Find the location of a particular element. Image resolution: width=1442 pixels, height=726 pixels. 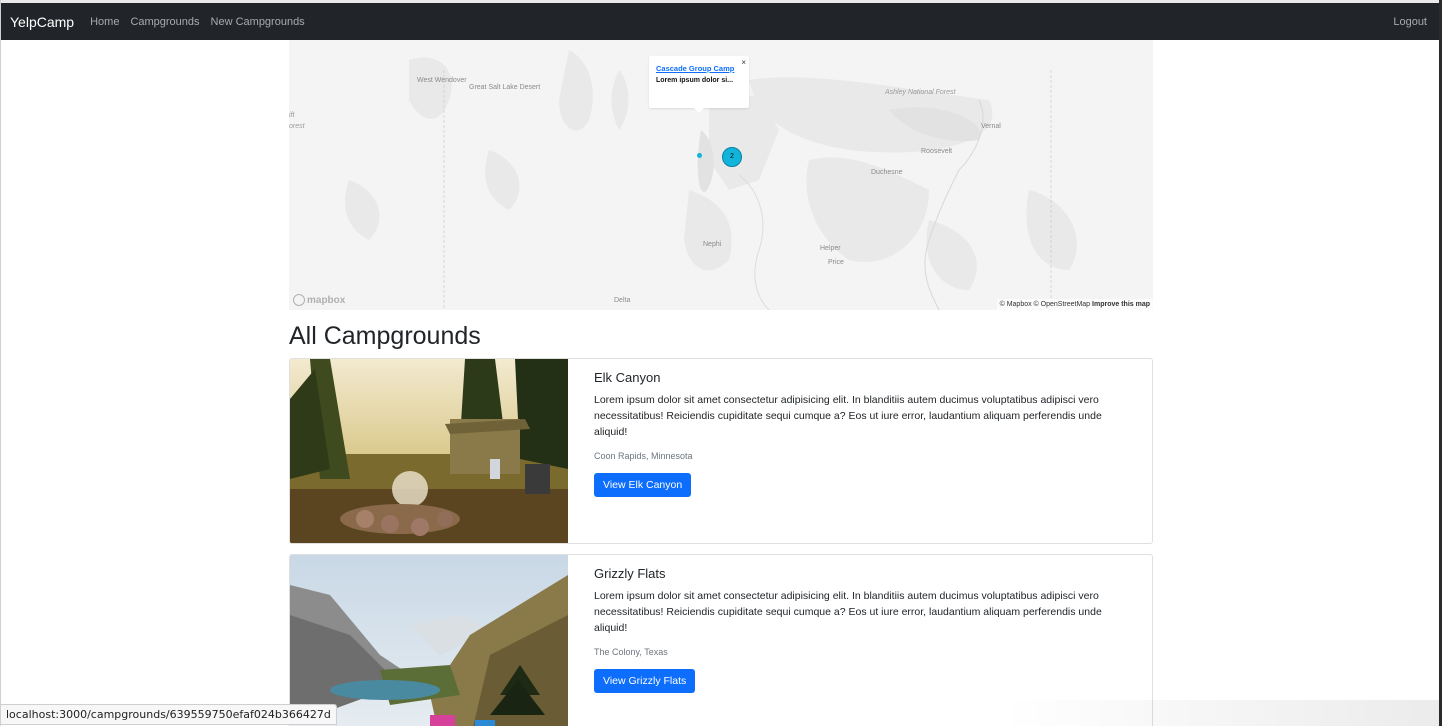

map-label-great-salt-lake-desert: Great Salt Lake Desert is located at coordinates (505, 87).